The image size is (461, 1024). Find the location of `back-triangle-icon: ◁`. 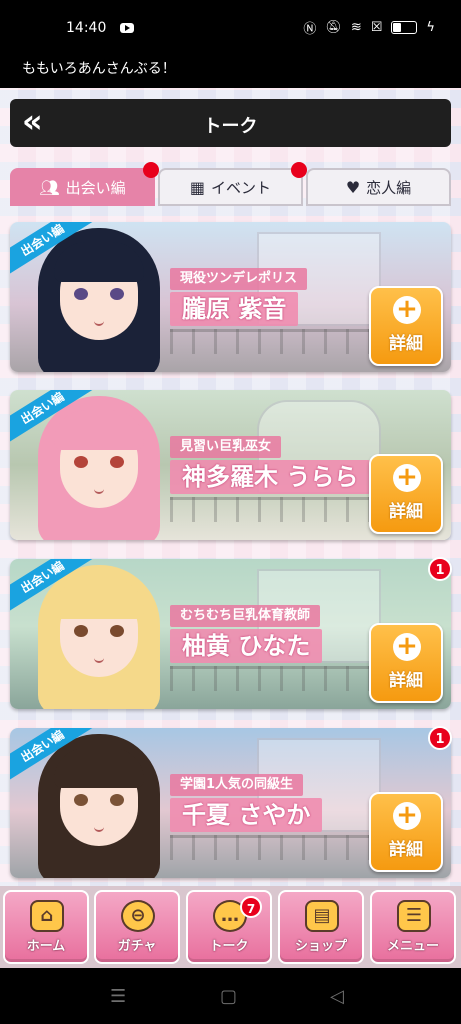

back-triangle-icon: ◁ is located at coordinates (337, 996).